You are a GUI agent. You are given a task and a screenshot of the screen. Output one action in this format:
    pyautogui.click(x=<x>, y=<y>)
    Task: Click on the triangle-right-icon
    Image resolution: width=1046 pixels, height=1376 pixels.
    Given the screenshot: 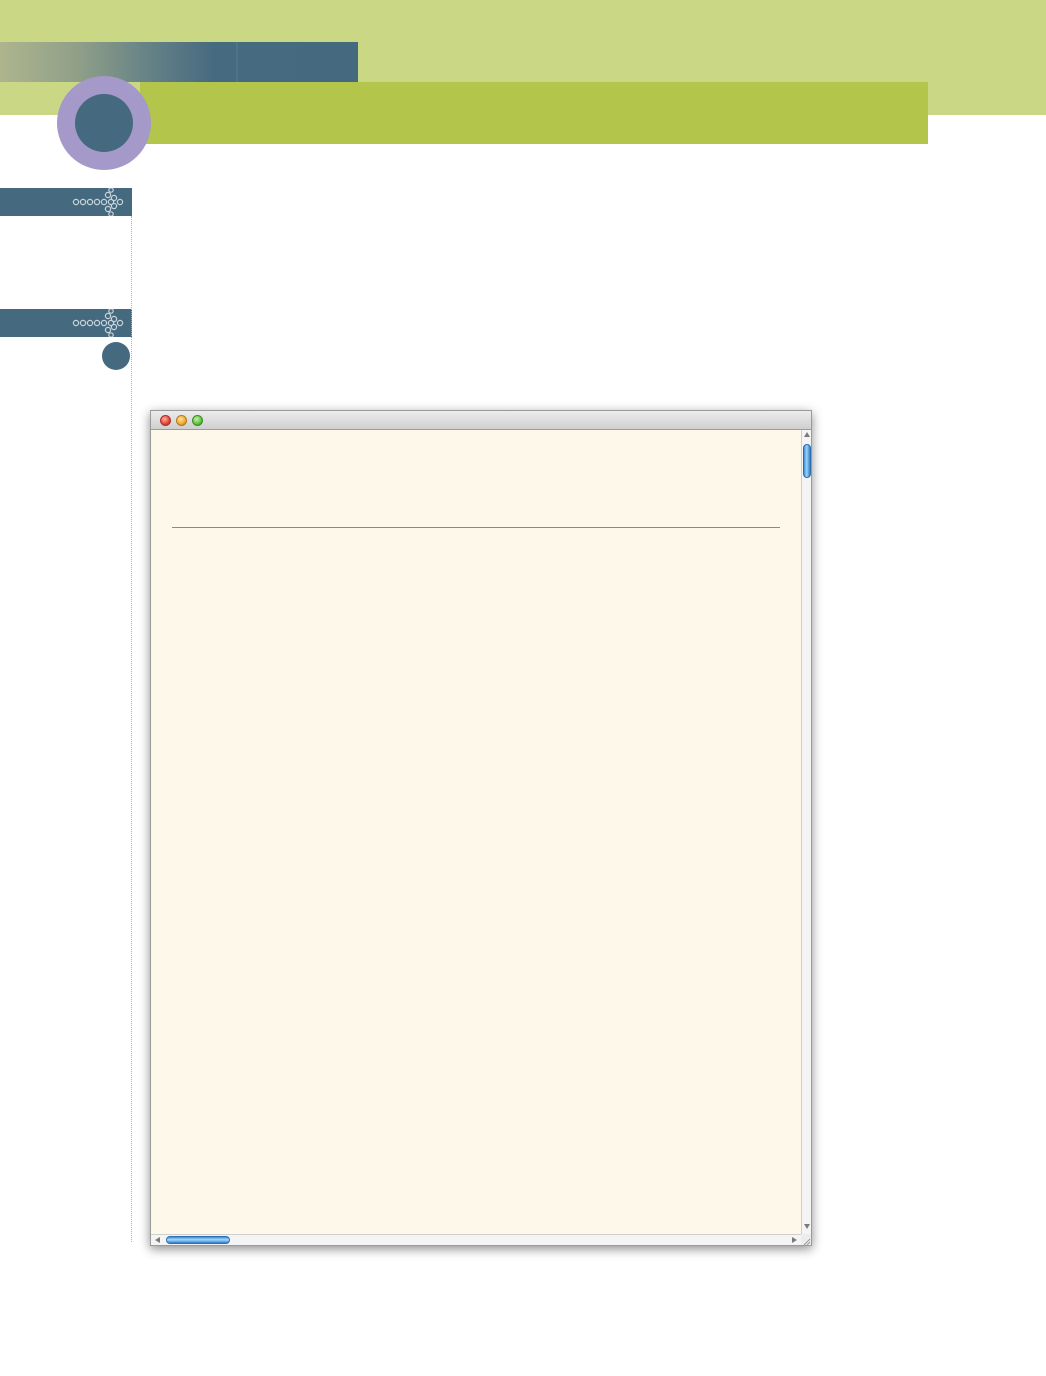 What is the action you would take?
    pyautogui.click(x=794, y=1240)
    